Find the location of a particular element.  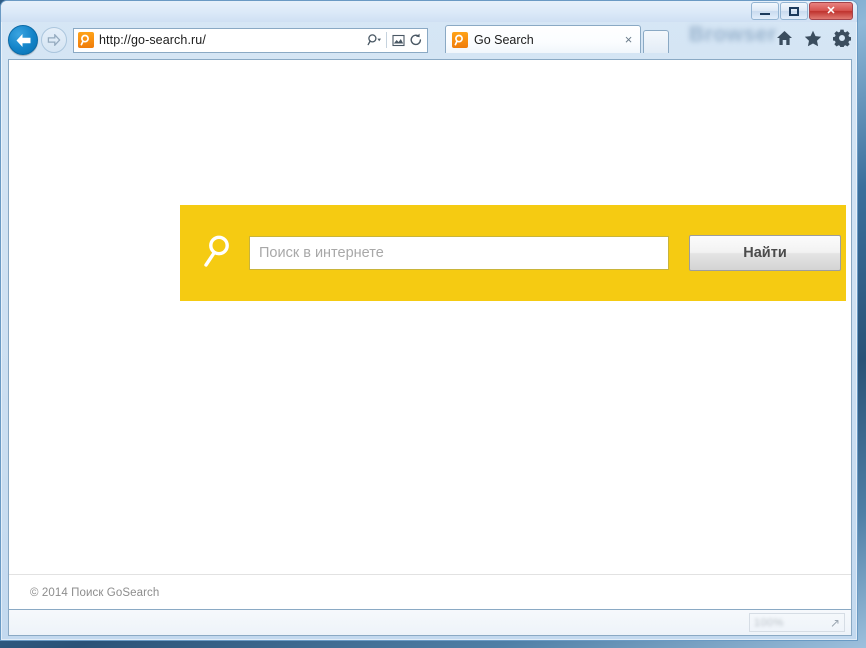

address-input: http://go-search.ru/ is located at coordinates (232, 40).